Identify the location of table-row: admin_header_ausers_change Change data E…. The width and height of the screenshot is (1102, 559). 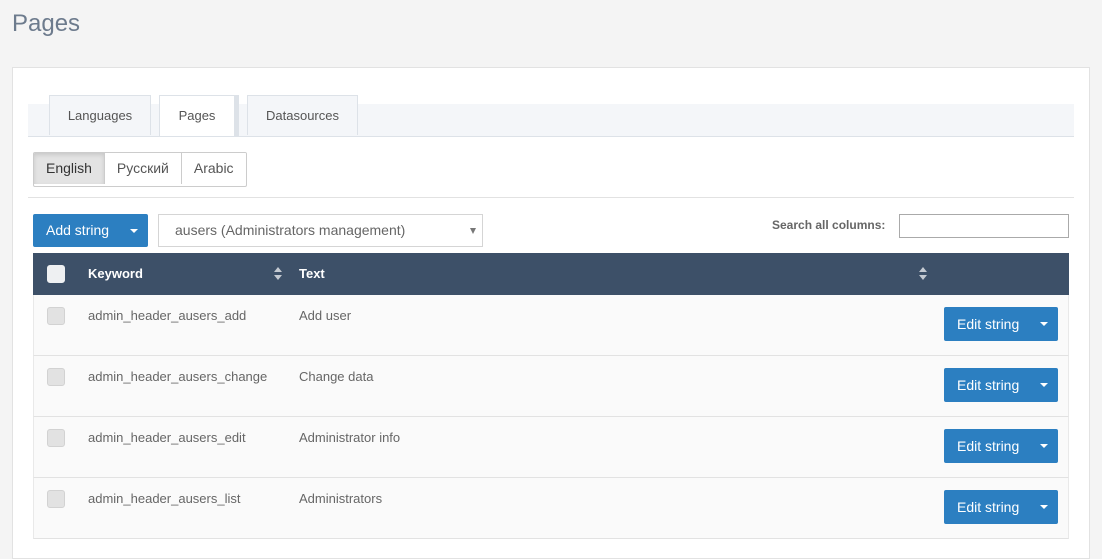
(551, 386).